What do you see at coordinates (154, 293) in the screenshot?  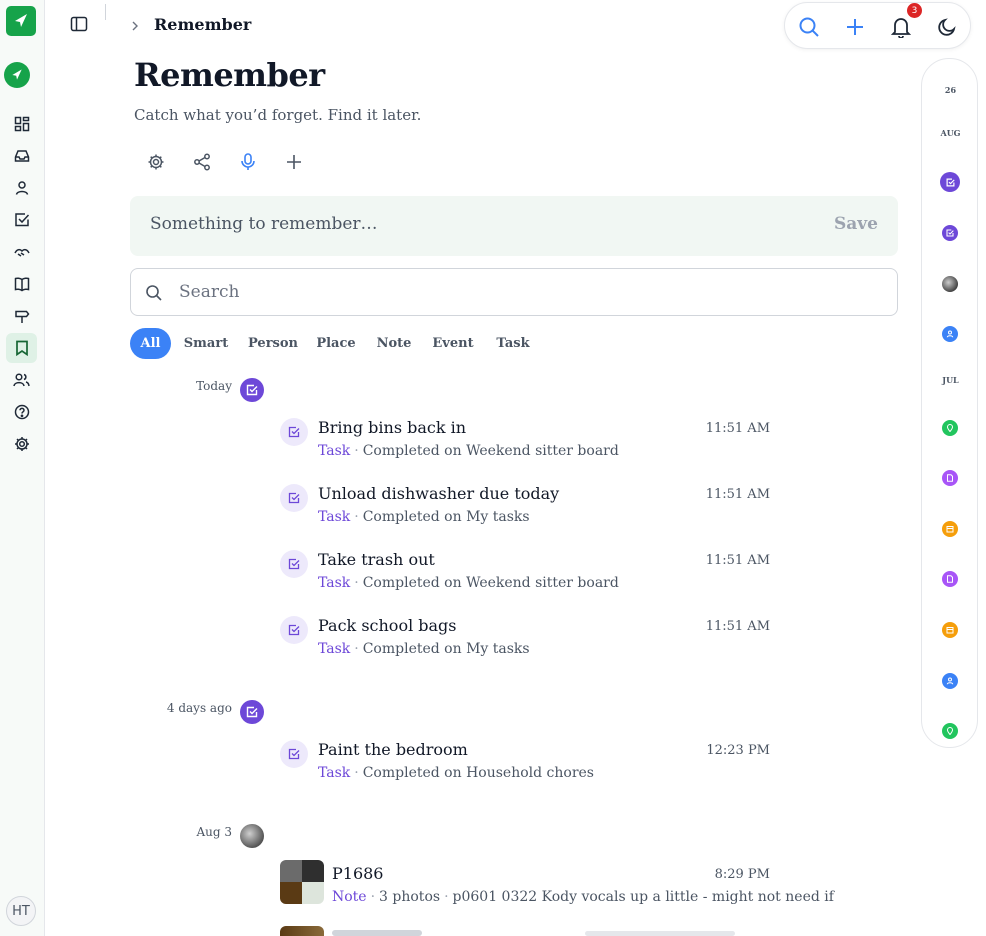 I see `search-field-icon` at bounding box center [154, 293].